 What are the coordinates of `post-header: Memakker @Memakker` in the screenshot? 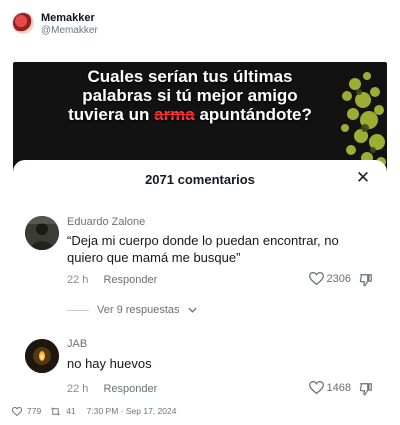 It's located at (162, 25).